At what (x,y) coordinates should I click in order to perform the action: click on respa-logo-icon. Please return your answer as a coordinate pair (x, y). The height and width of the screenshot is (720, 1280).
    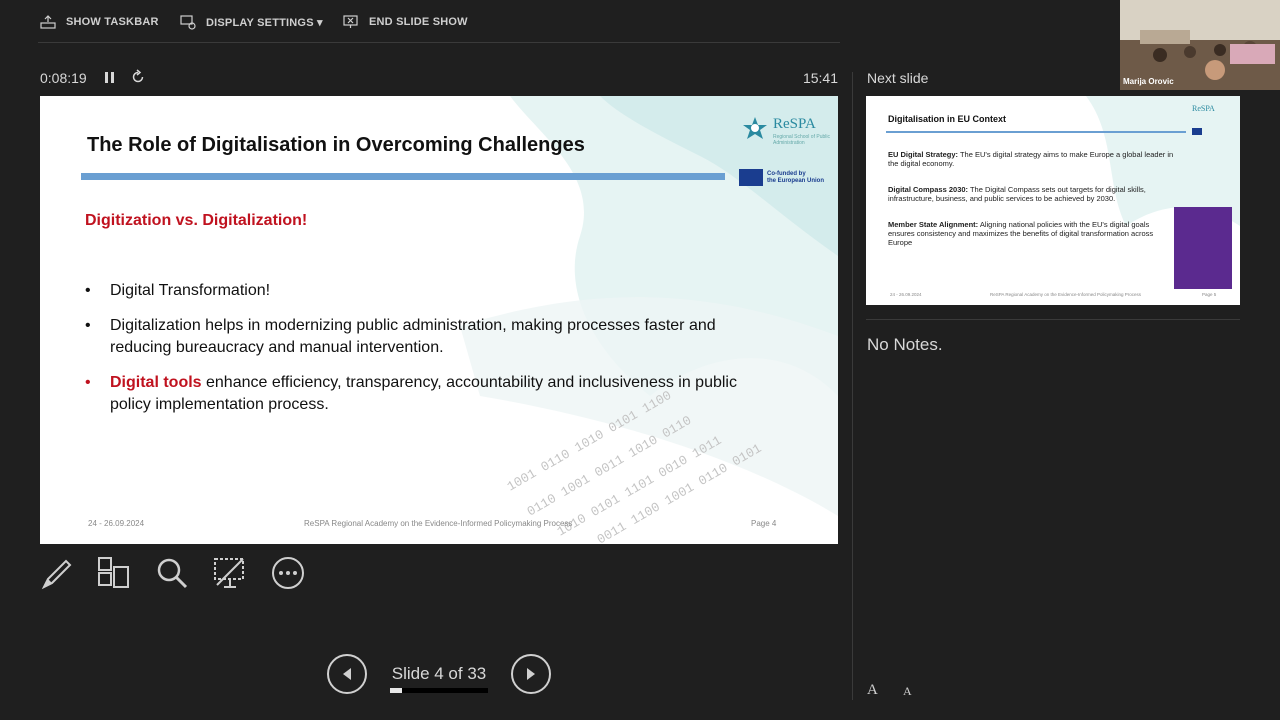
    Looking at the image, I should click on (755, 128).